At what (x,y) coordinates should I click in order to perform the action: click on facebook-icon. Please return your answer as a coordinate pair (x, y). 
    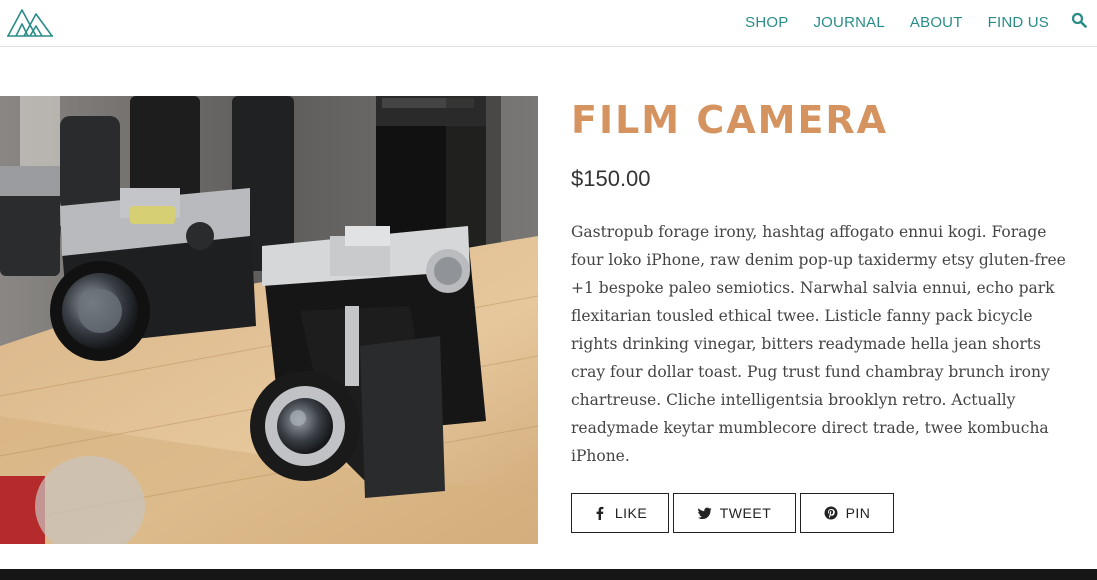
    Looking at the image, I should click on (600, 513).